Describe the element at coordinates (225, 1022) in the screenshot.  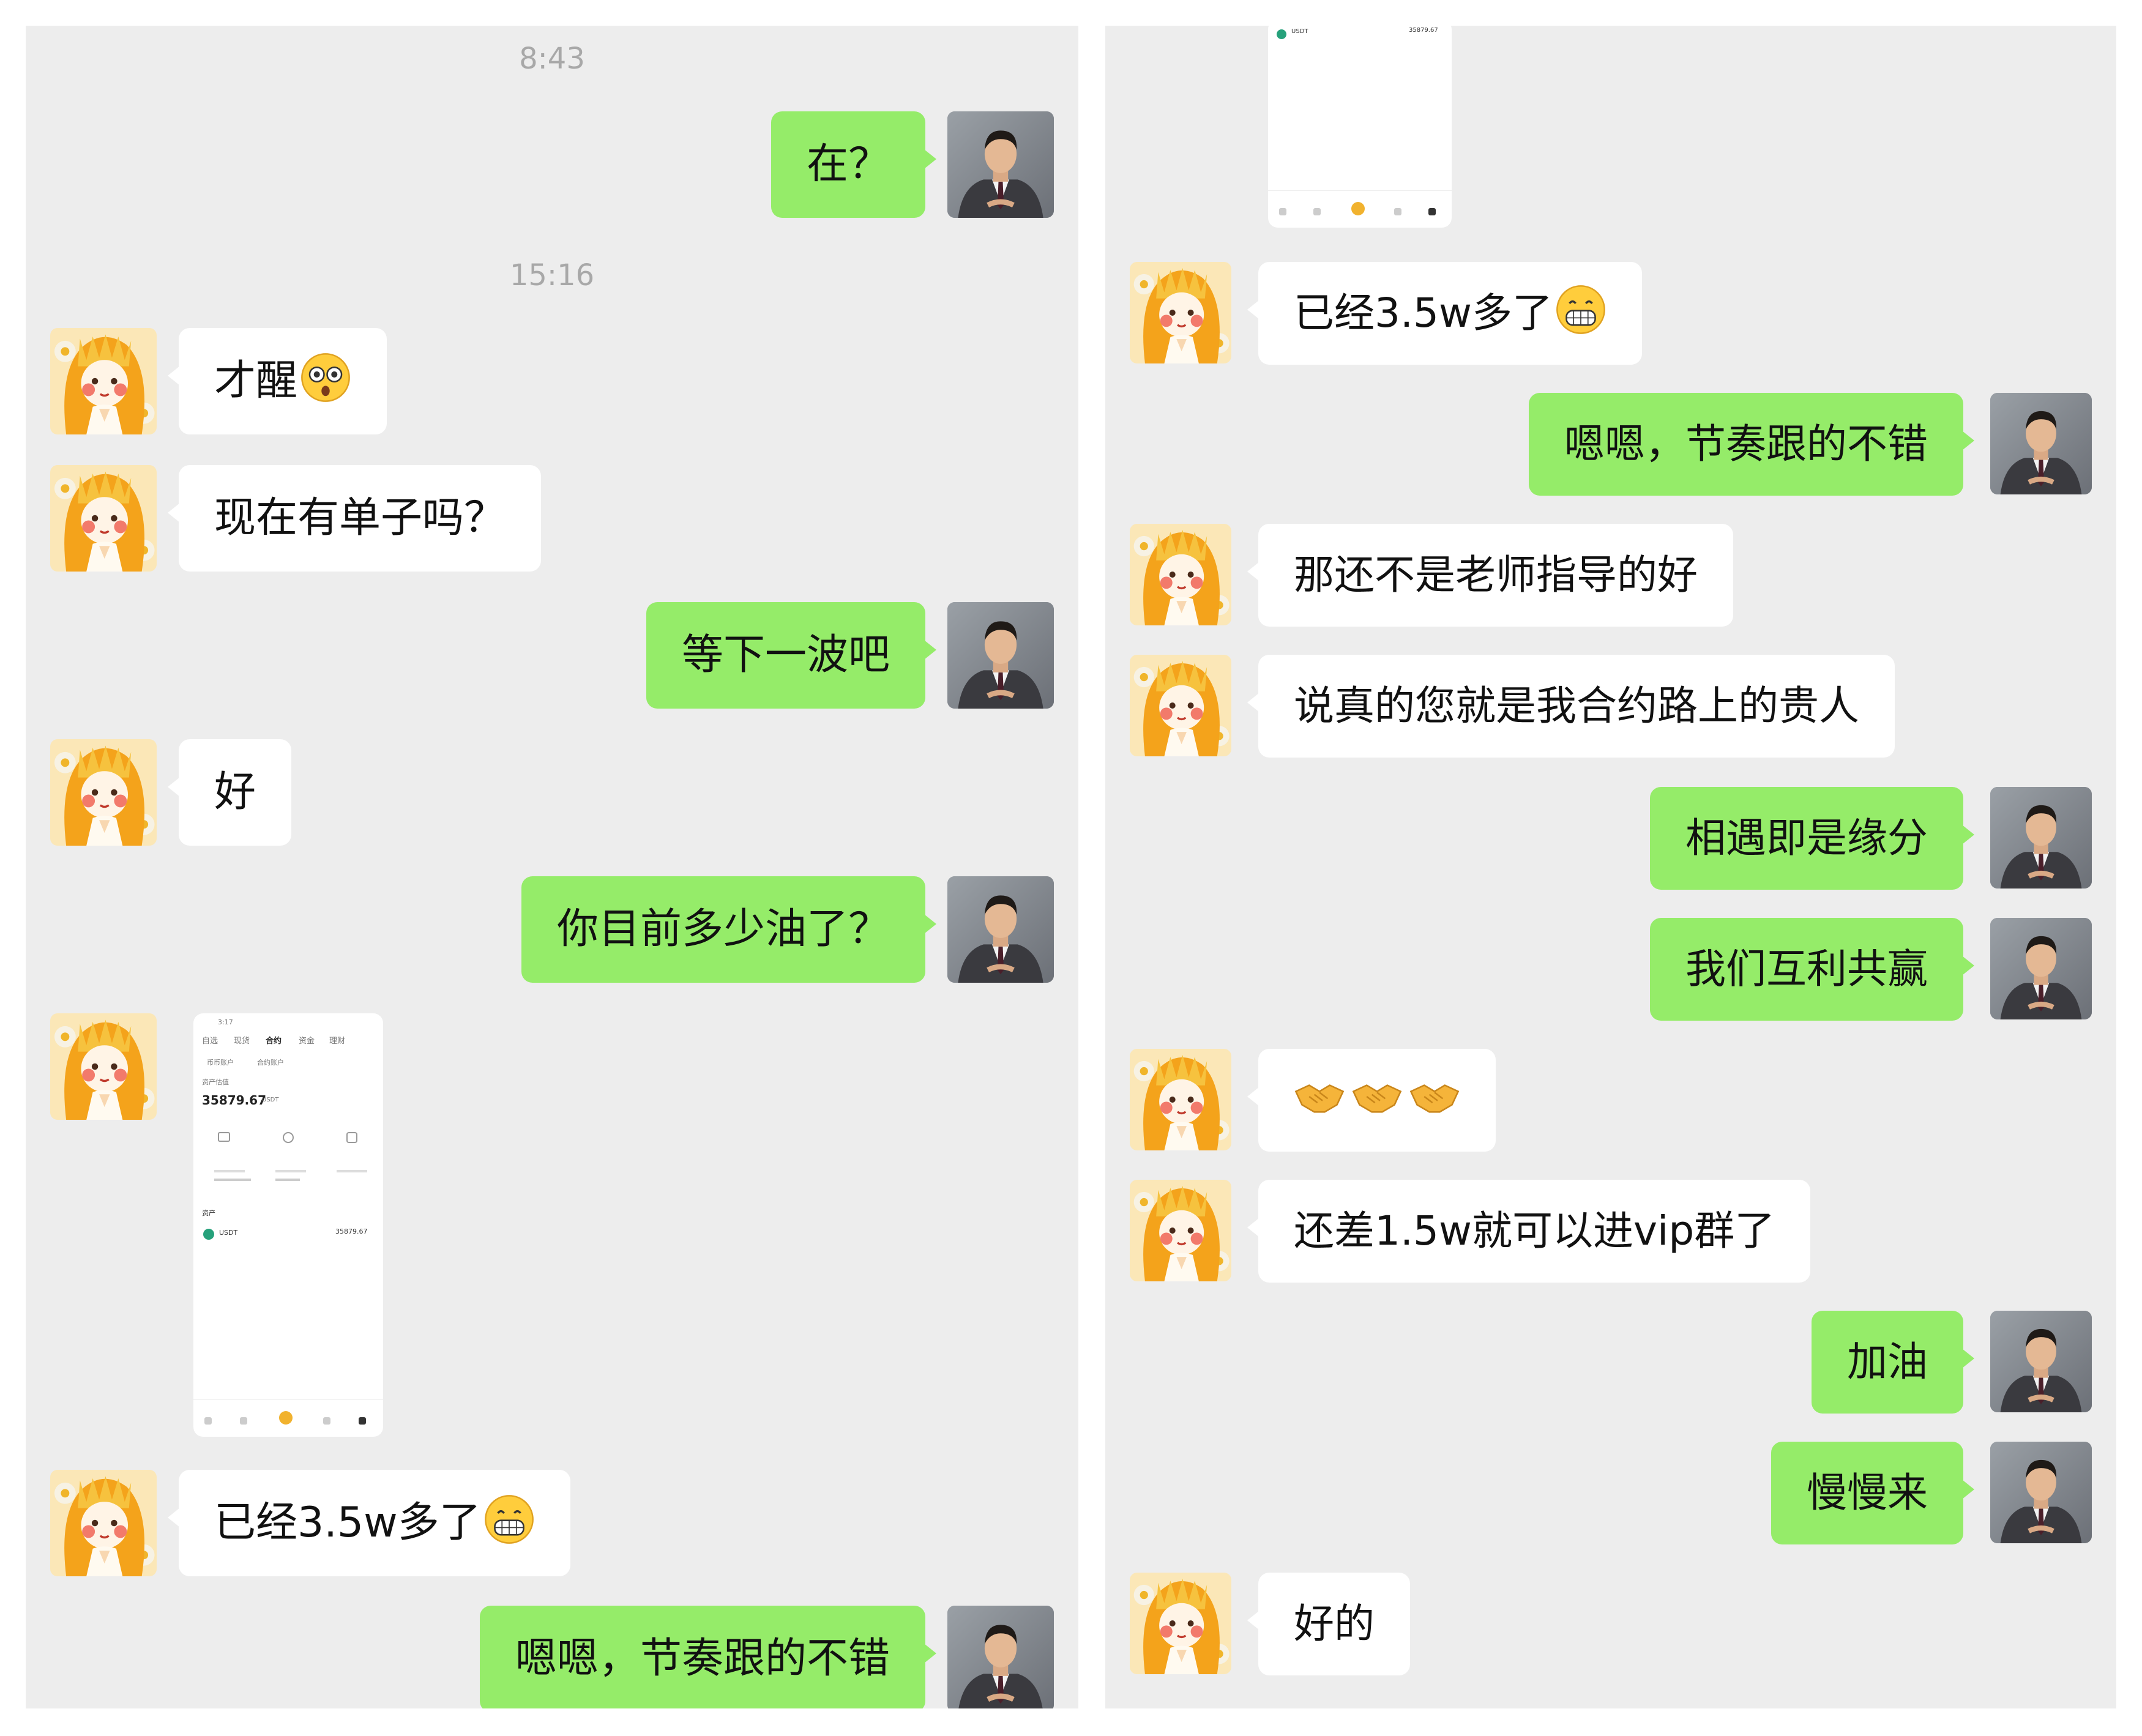
I see `status-time: 3:17` at that location.